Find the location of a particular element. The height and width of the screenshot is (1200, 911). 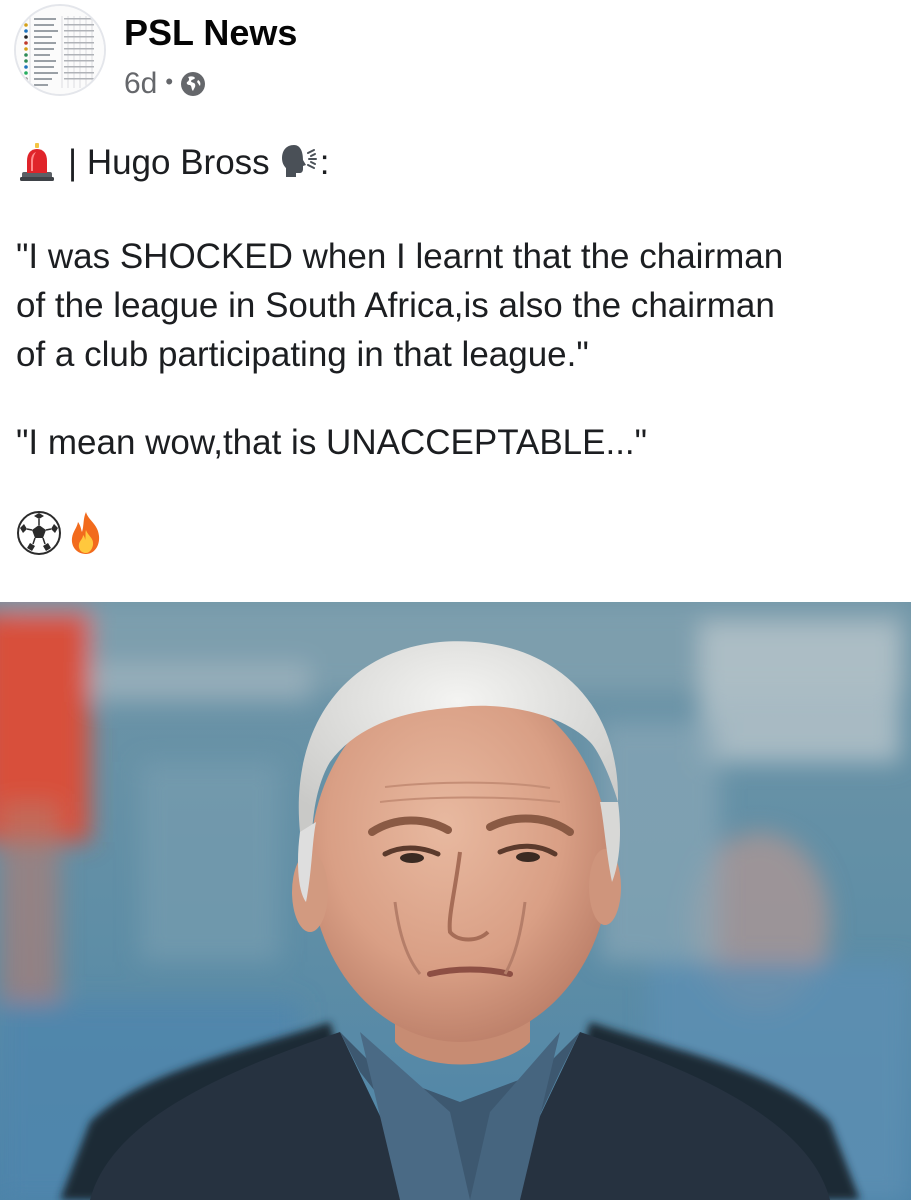

page-avatar is located at coordinates (60, 50).